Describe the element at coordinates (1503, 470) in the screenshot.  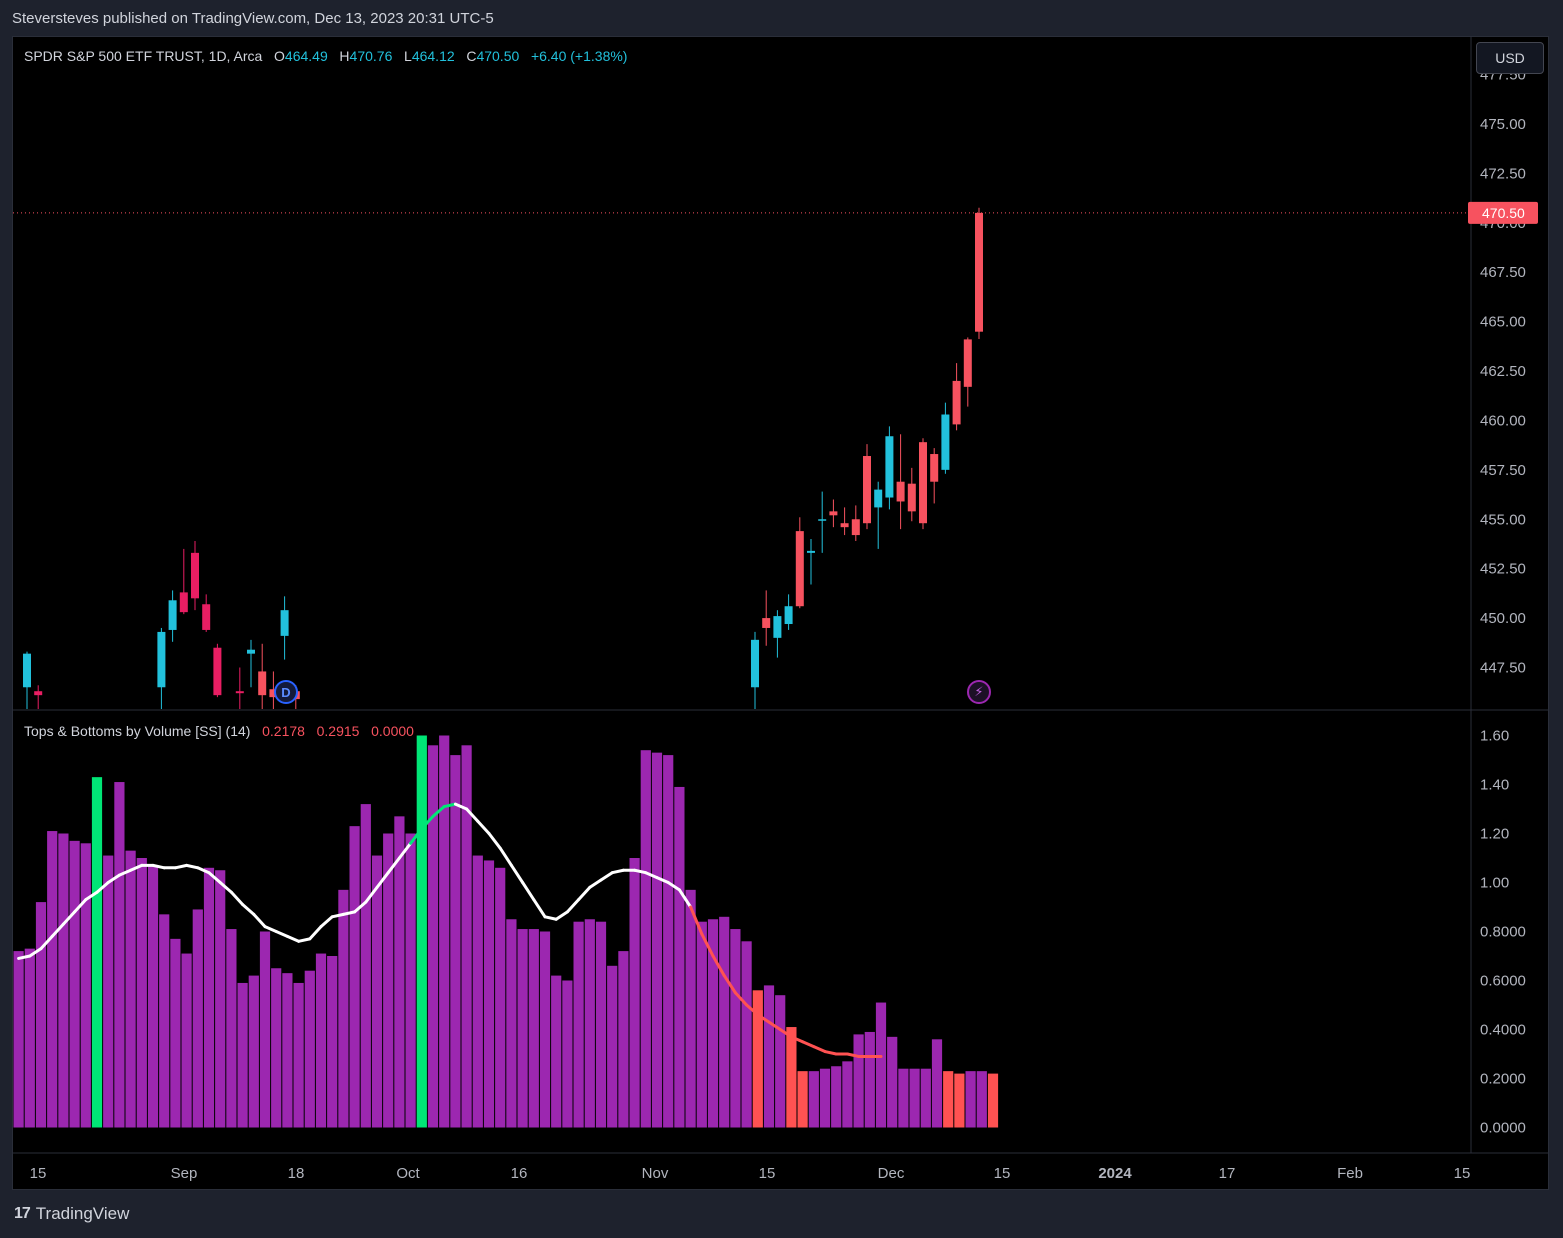
I see `price-axis-label: 457.50` at that location.